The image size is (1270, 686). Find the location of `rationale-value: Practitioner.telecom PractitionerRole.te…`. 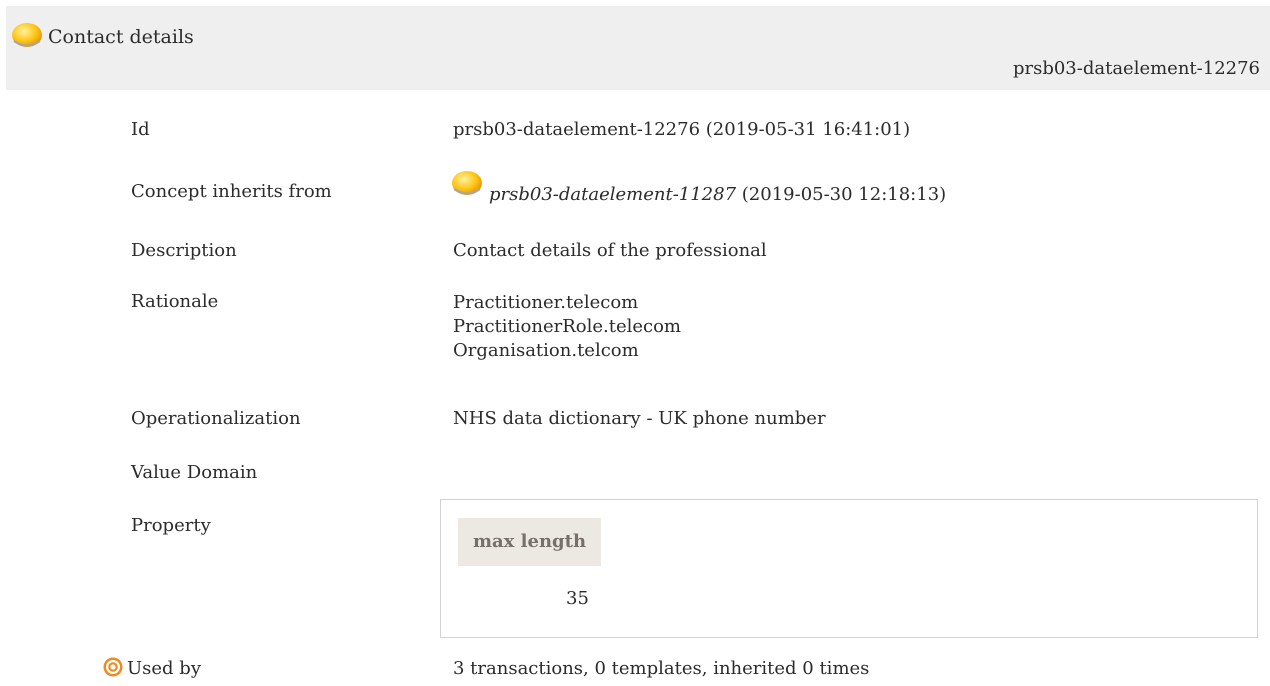

rationale-value: Practitioner.telecom PractitionerRole.te… is located at coordinates (567, 327).